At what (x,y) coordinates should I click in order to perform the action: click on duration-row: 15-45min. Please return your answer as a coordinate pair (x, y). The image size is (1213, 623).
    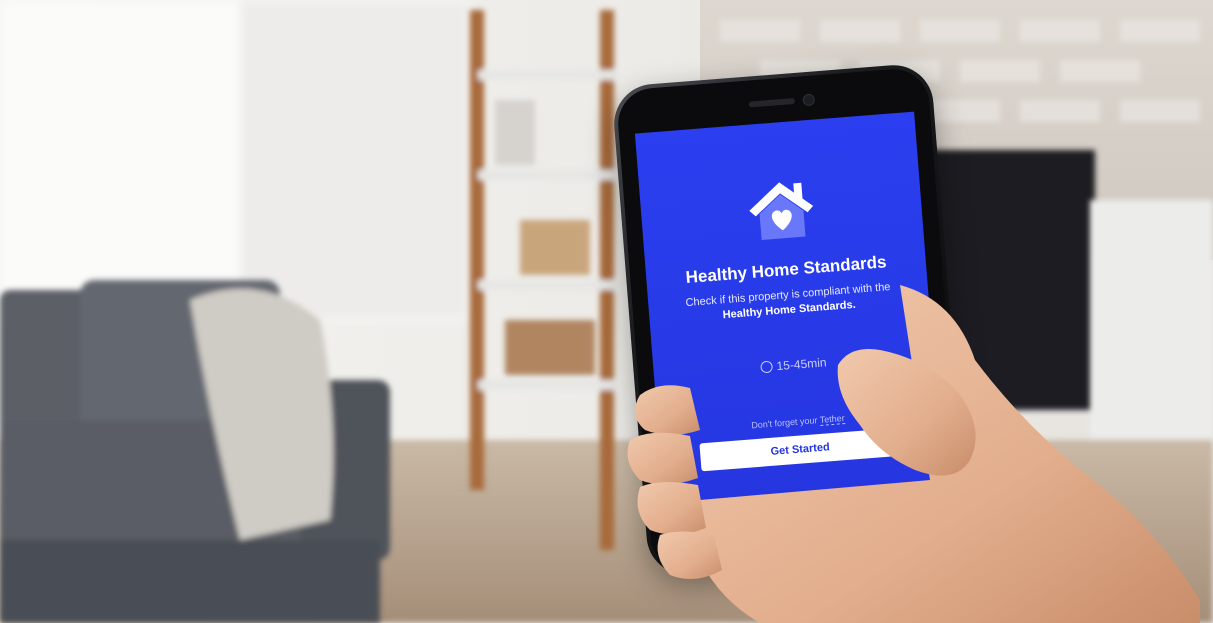
    Looking at the image, I should click on (793, 365).